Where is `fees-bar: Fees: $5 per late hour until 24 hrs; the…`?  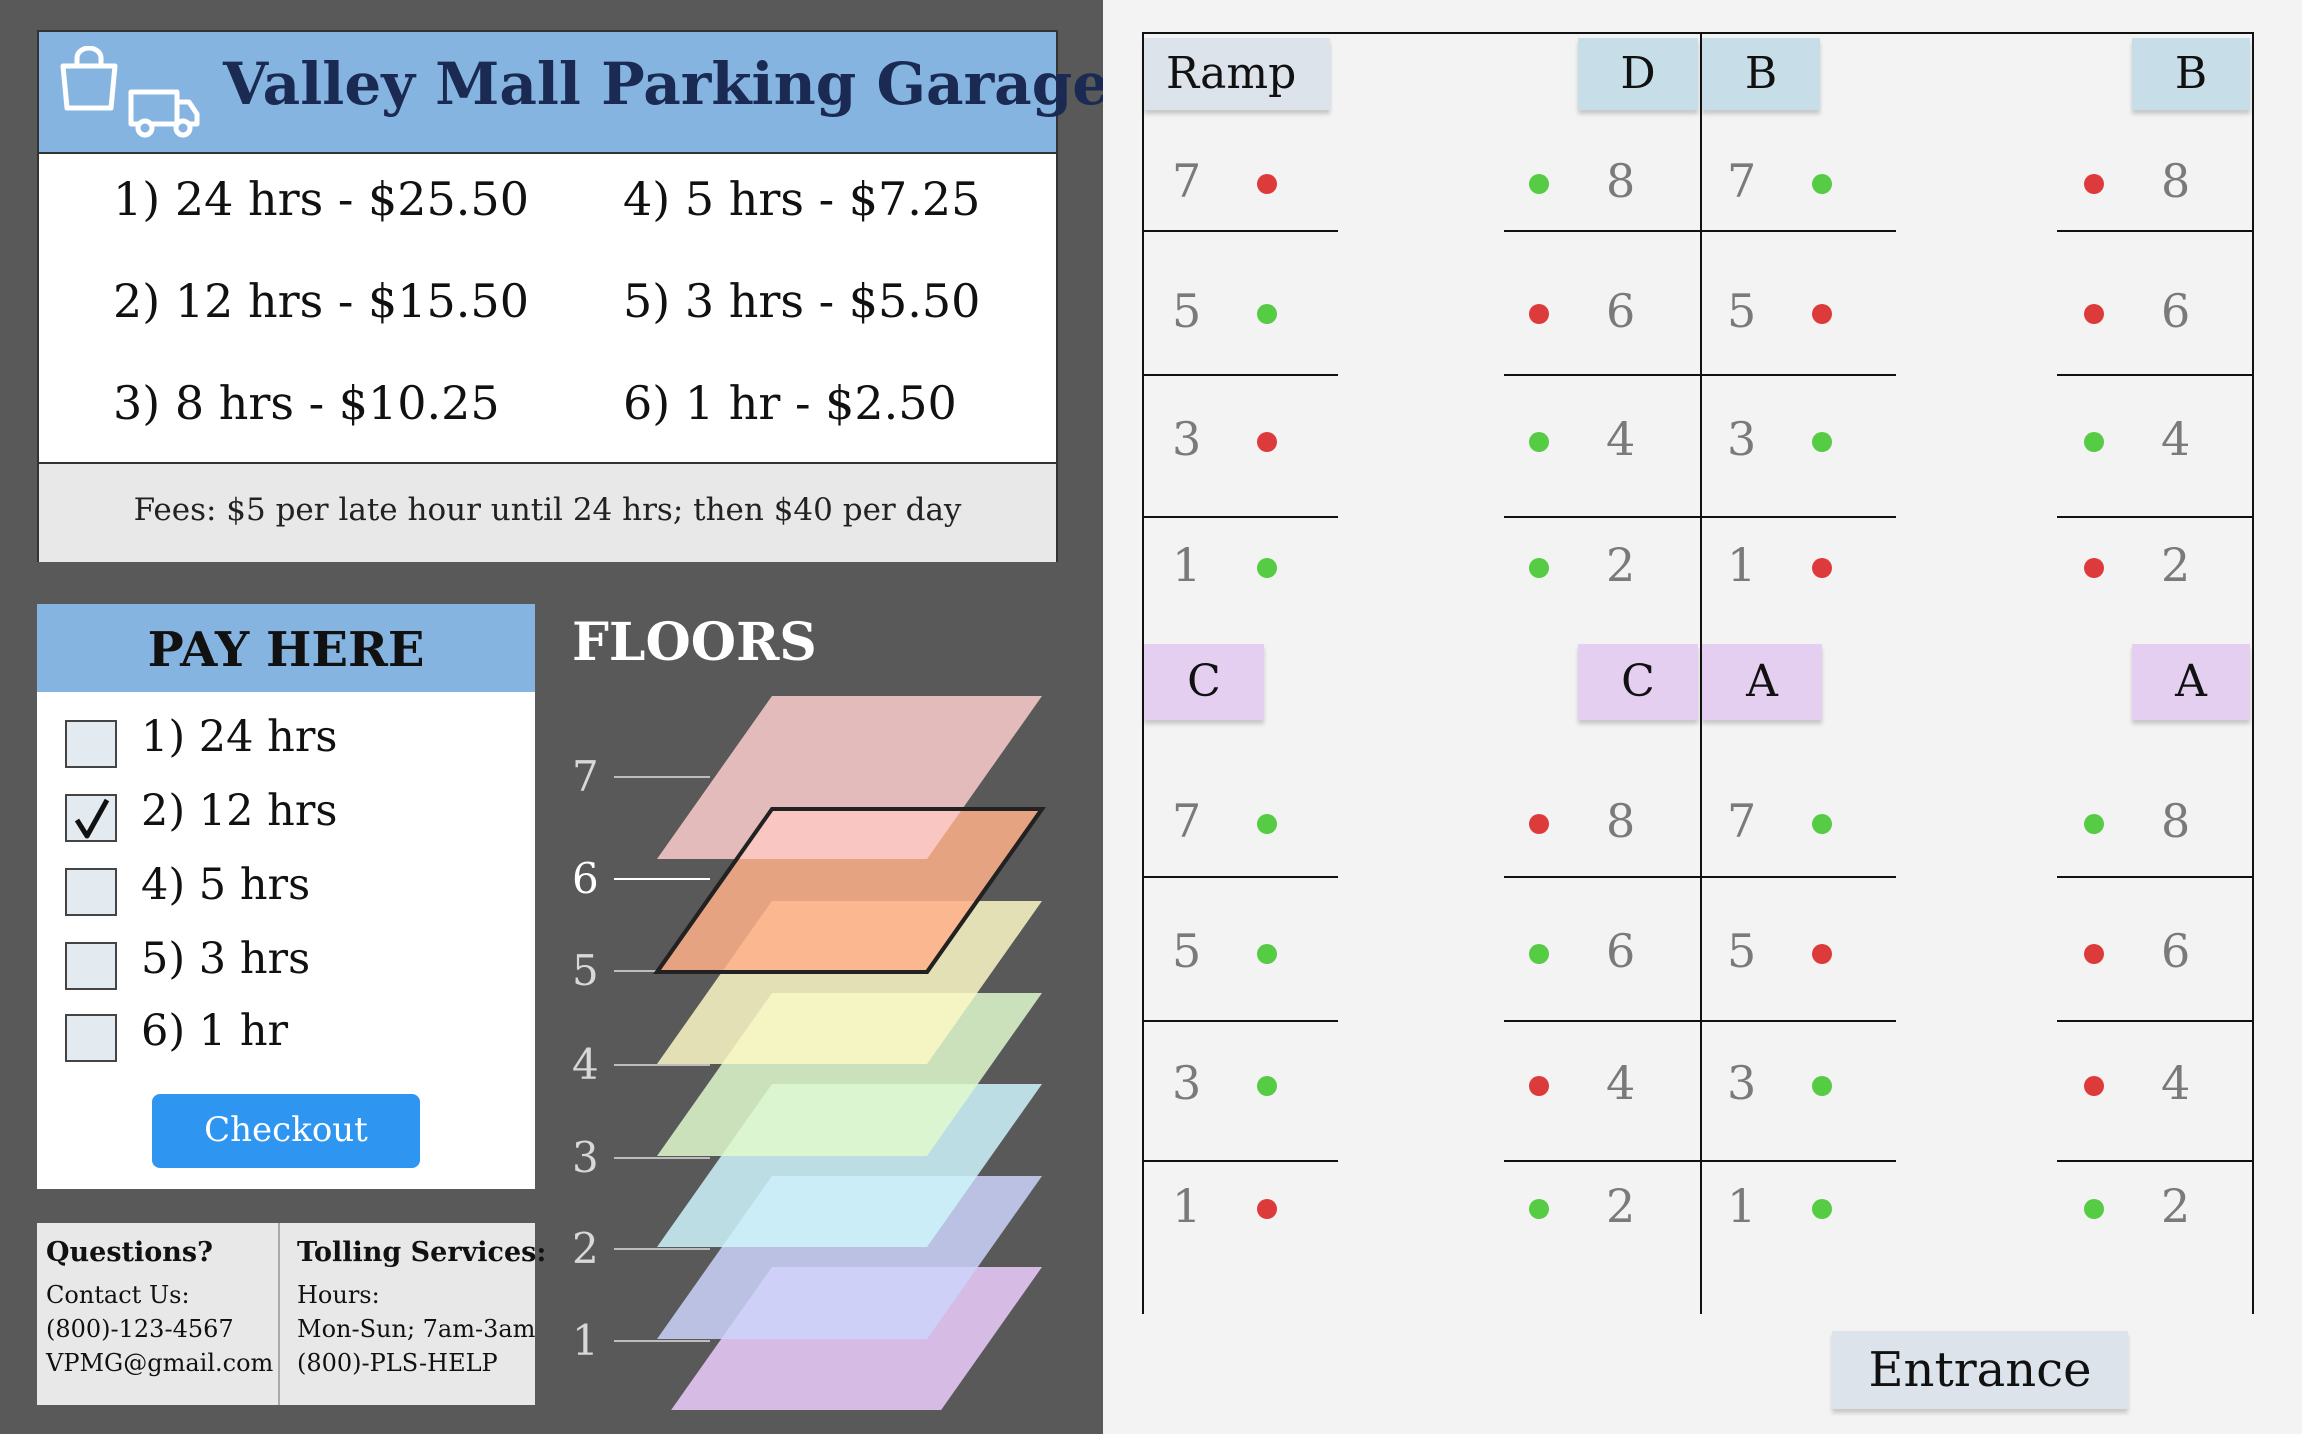 fees-bar: Fees: $5 per late hour until 24 hrs; the… is located at coordinates (547, 512).